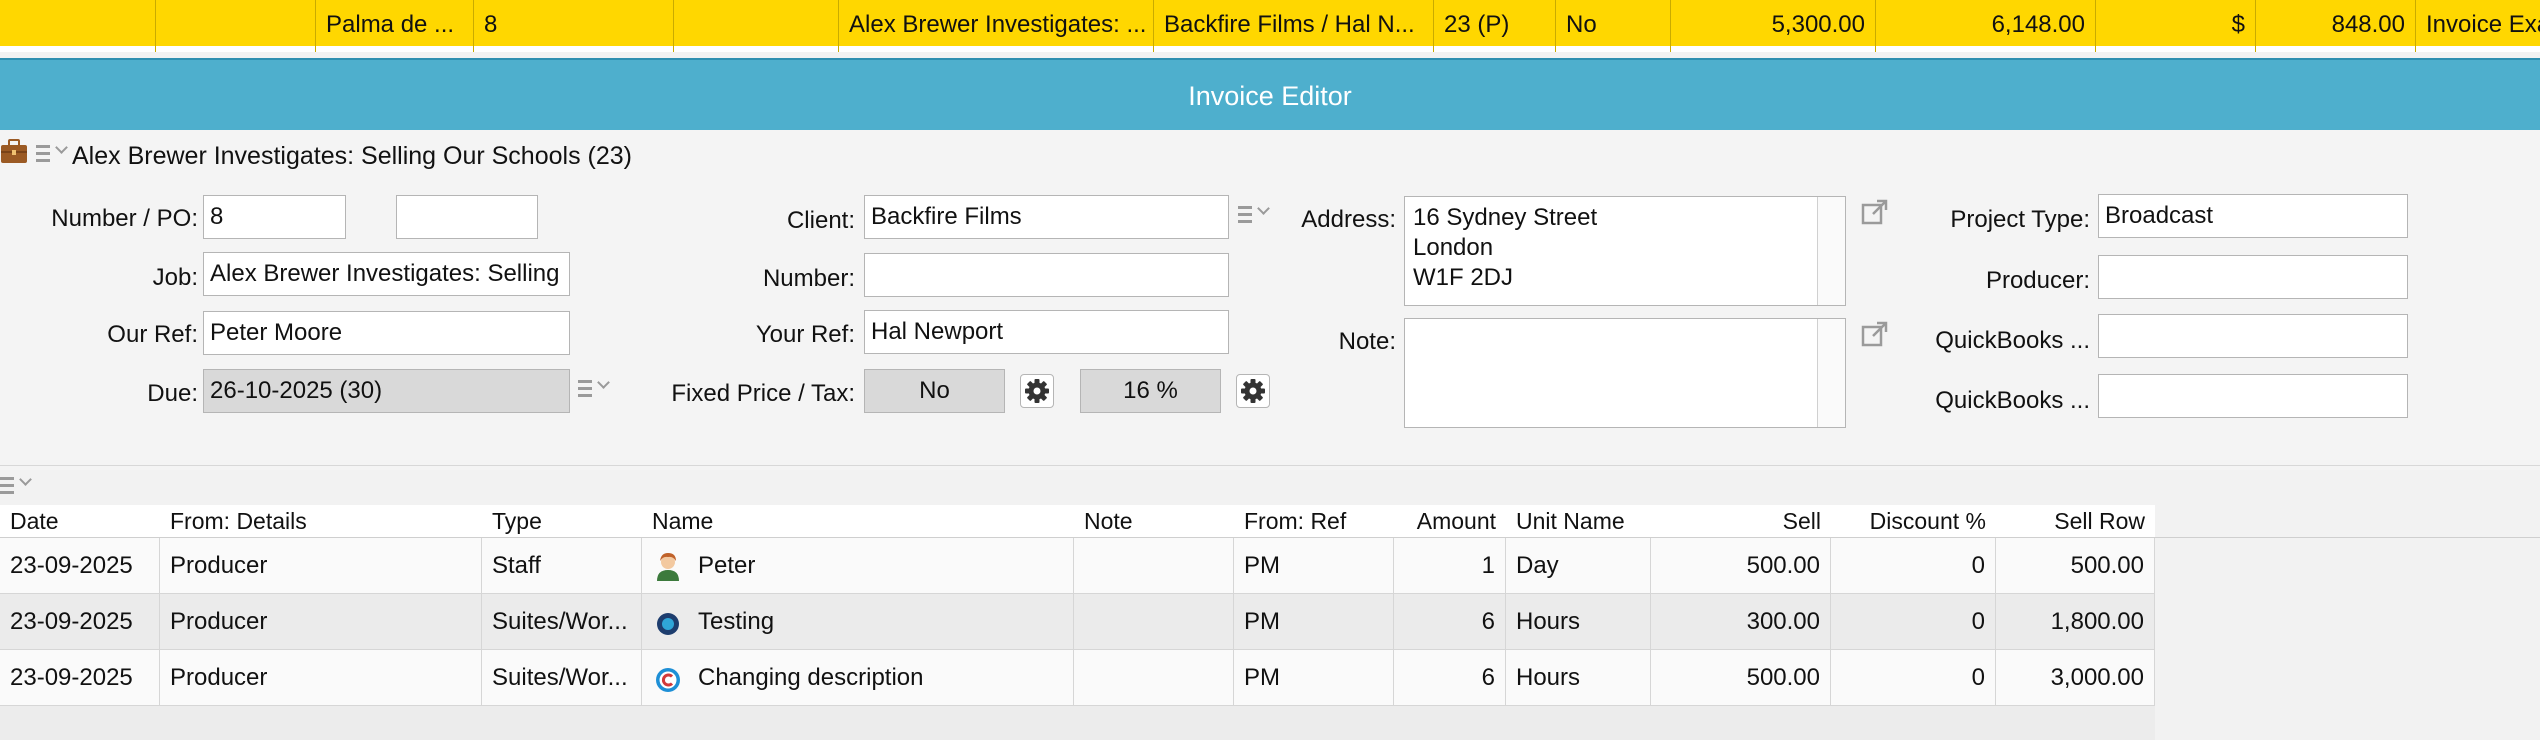  What do you see at coordinates (175, 277) in the screenshot?
I see `job-label: Job:` at bounding box center [175, 277].